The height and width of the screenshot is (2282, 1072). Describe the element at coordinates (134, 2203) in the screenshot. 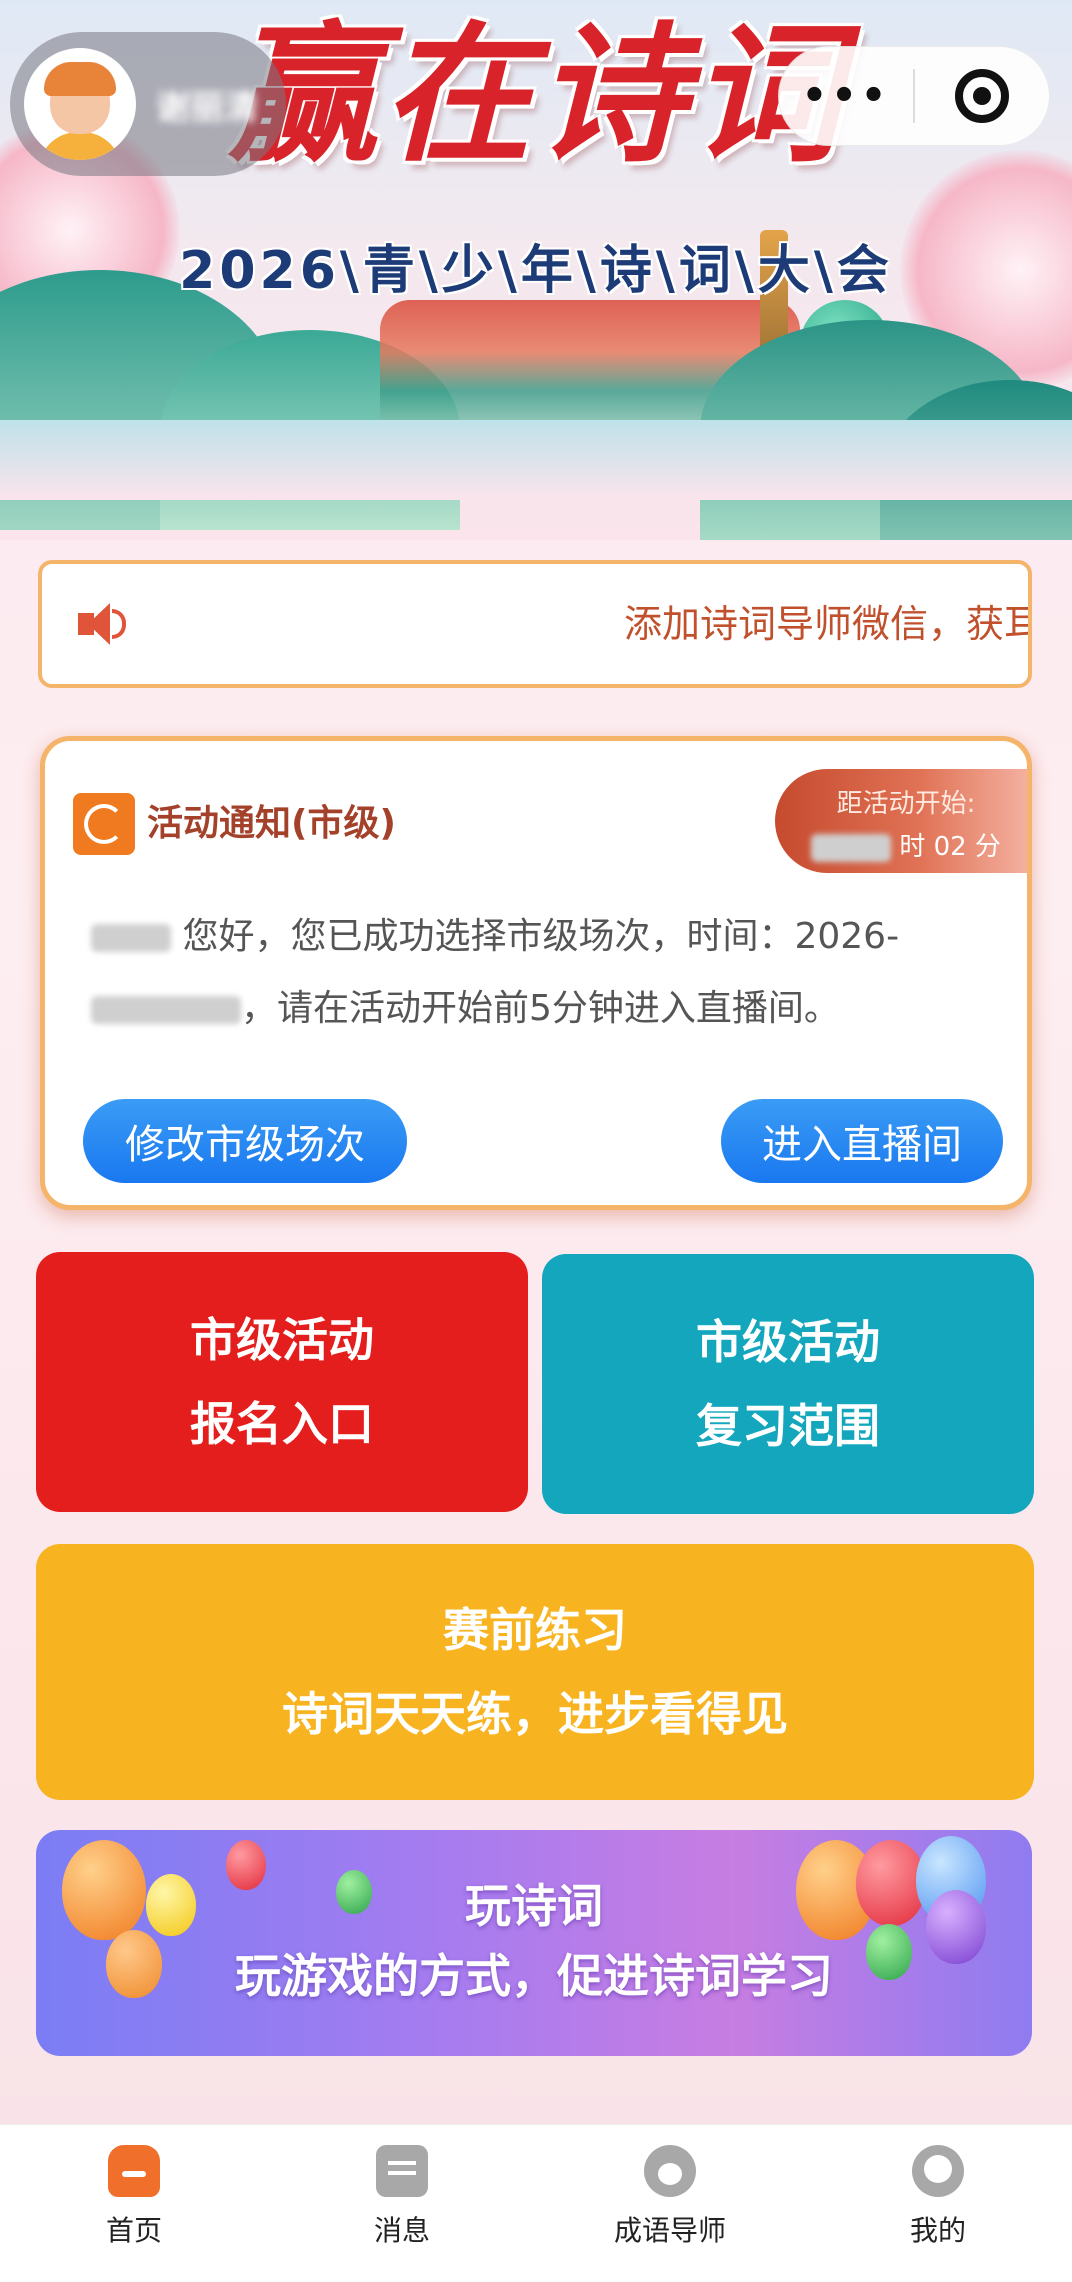

I see `tab-home: 首页` at that location.